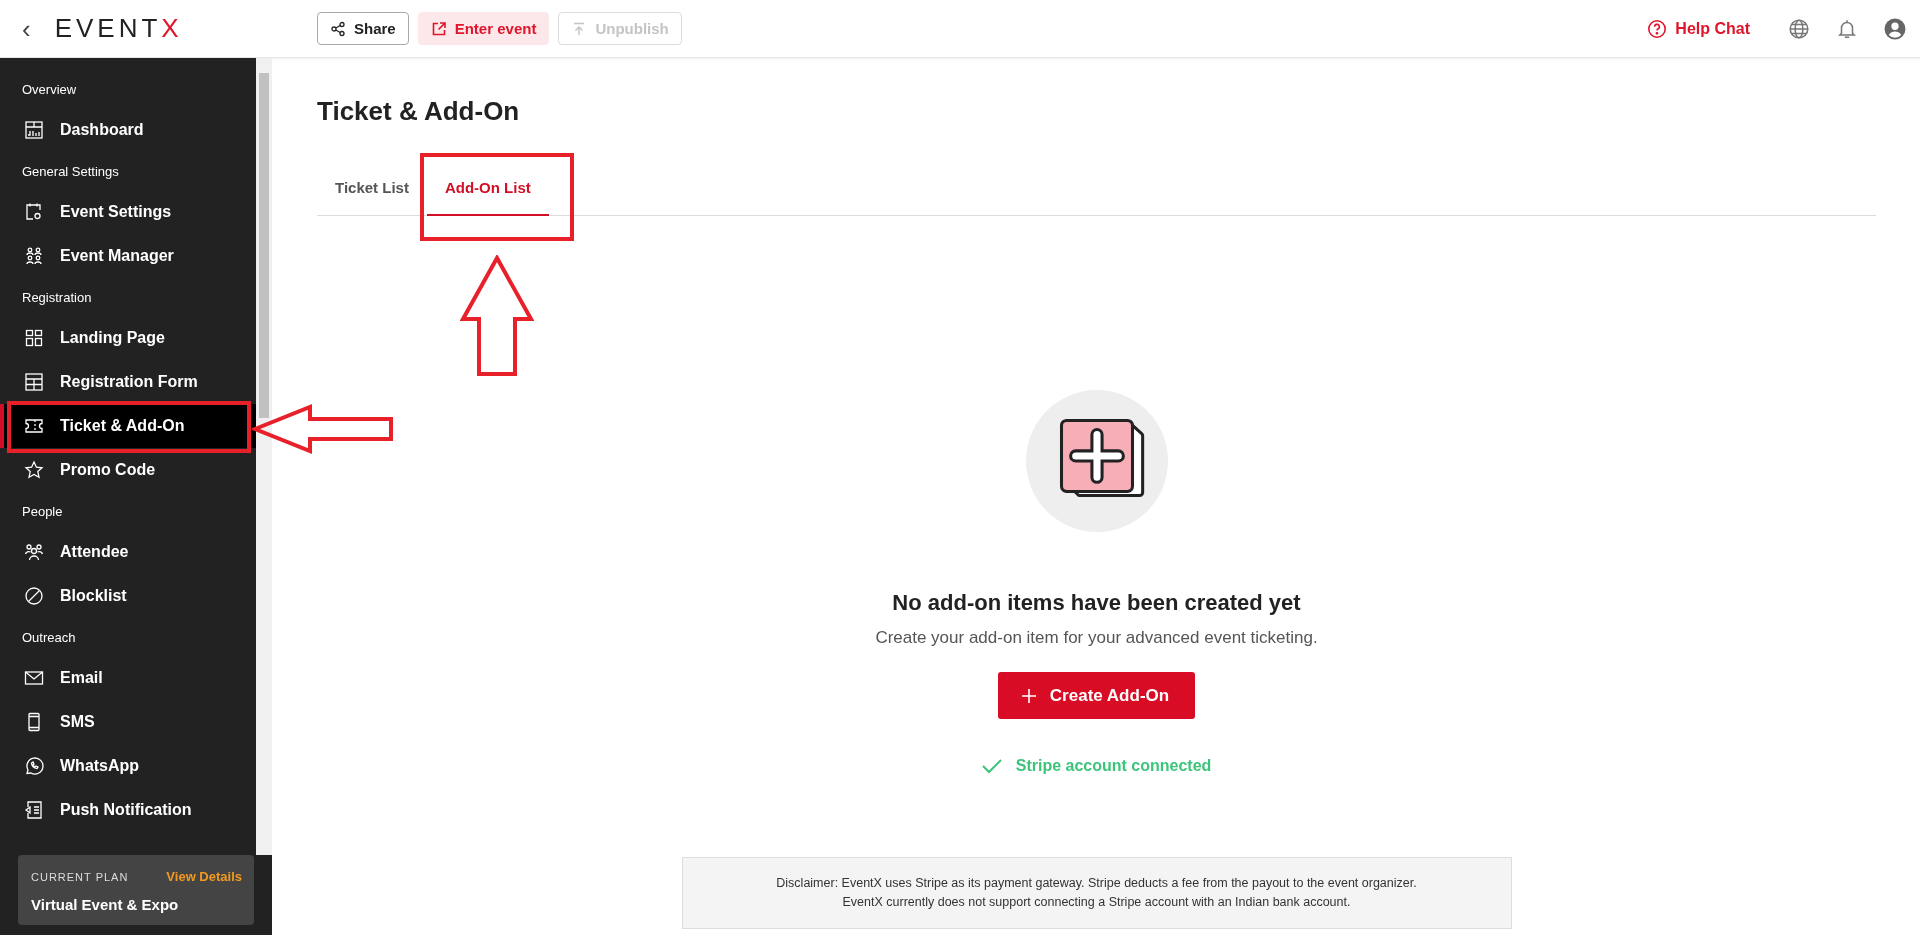 This screenshot has width=1920, height=935. What do you see at coordinates (128, 338) in the screenshot?
I see `sidebar-item: Landing Page` at bounding box center [128, 338].